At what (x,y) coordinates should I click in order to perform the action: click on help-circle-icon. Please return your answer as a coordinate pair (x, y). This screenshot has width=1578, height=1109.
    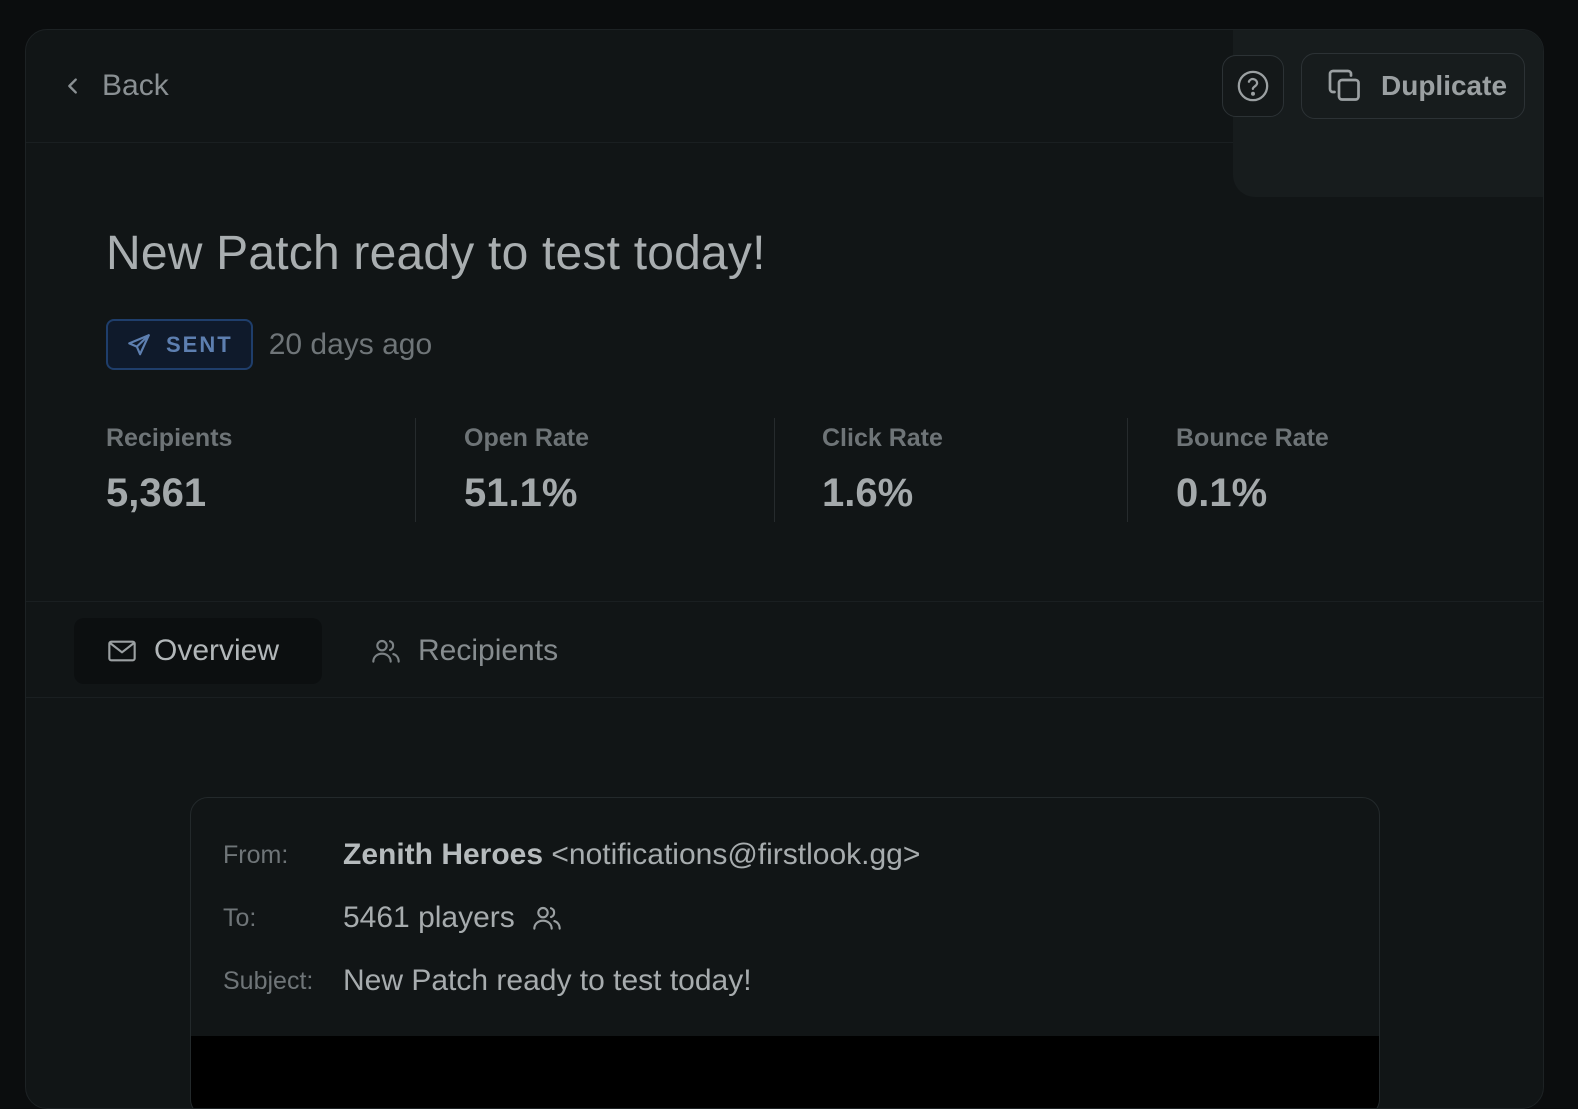
    Looking at the image, I should click on (1253, 86).